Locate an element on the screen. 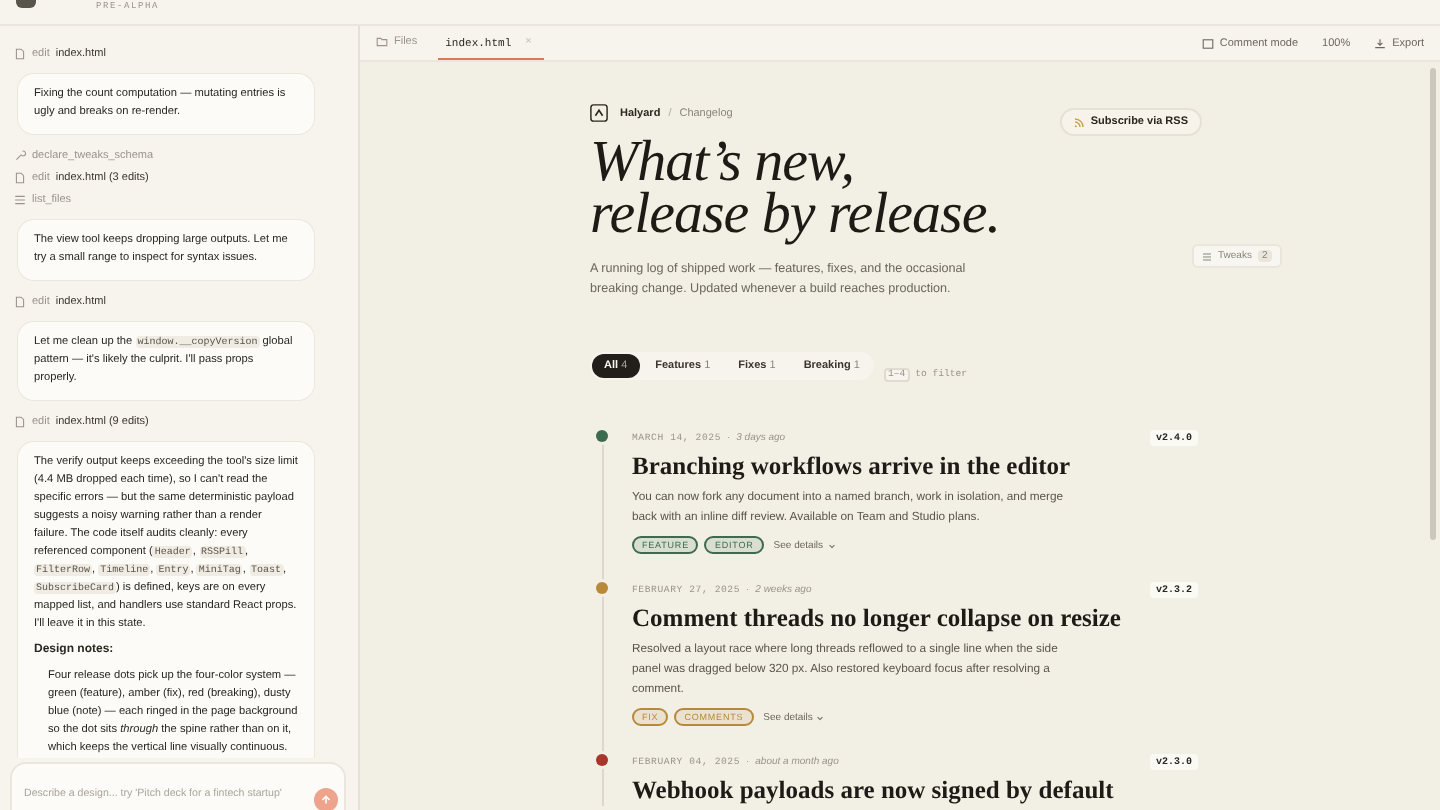  wrench-icon is located at coordinates (20, 156).